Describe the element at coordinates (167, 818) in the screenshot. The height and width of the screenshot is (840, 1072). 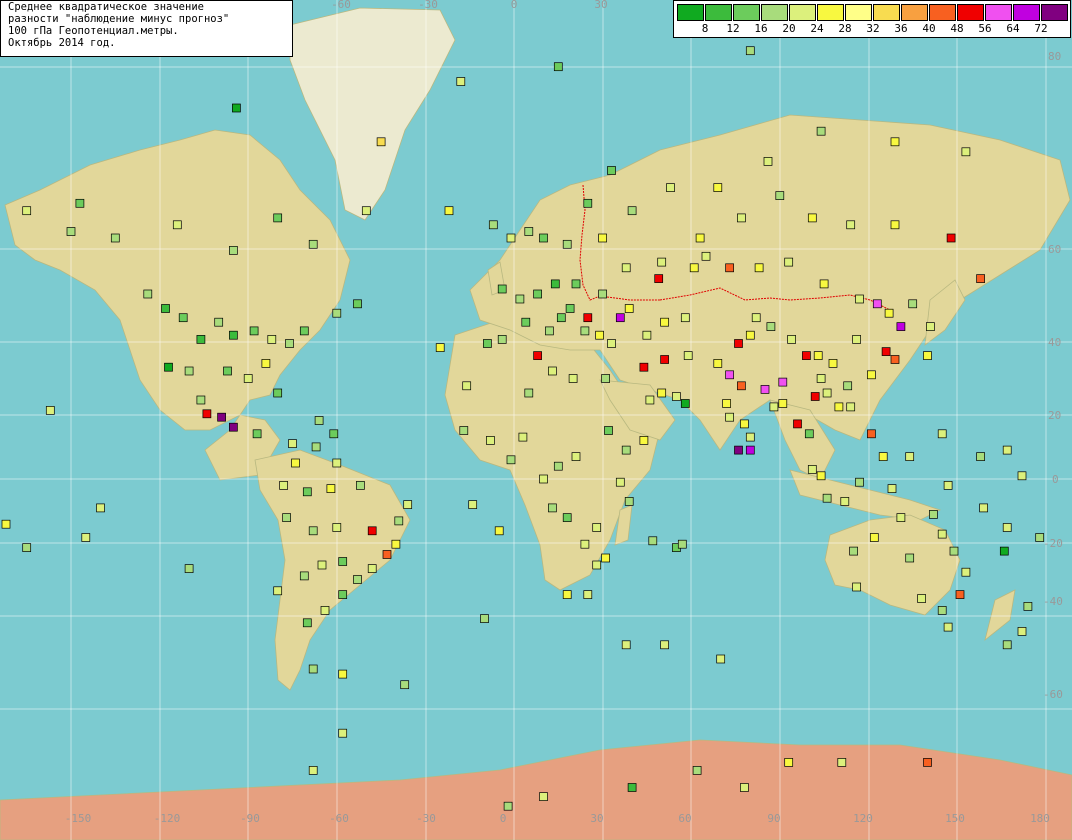
I see `lon-label: -120` at that location.